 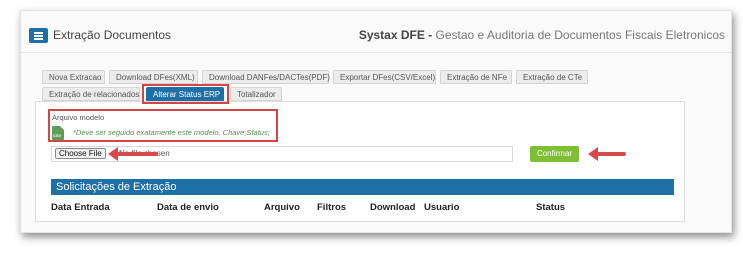 I want to click on tab-download-danfes-pdf: Download DANFes/DACTes(PDF), so click(x=266, y=77).